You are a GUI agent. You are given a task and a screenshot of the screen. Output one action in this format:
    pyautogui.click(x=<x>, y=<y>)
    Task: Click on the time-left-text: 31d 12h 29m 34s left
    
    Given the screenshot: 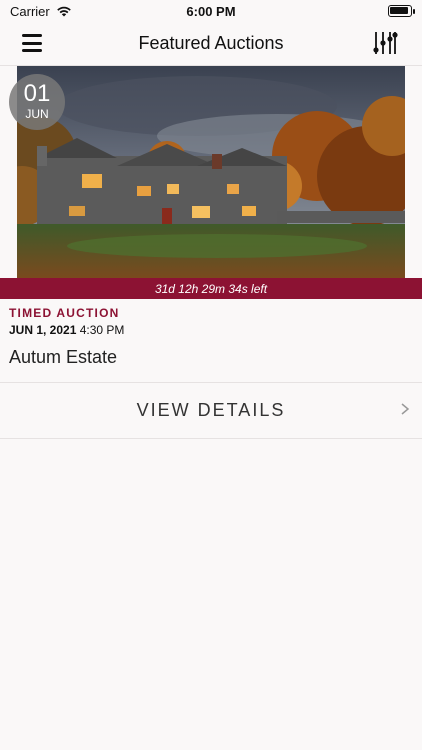 What is the action you would take?
    pyautogui.click(x=211, y=288)
    